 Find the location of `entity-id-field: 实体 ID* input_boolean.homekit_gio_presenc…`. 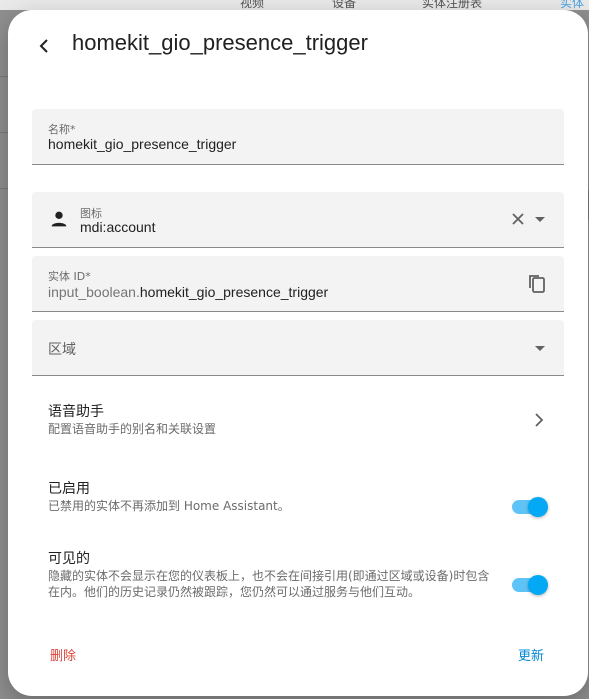

entity-id-field: 实体 ID* input_boolean.homekit_gio_presenc… is located at coordinates (298, 284).